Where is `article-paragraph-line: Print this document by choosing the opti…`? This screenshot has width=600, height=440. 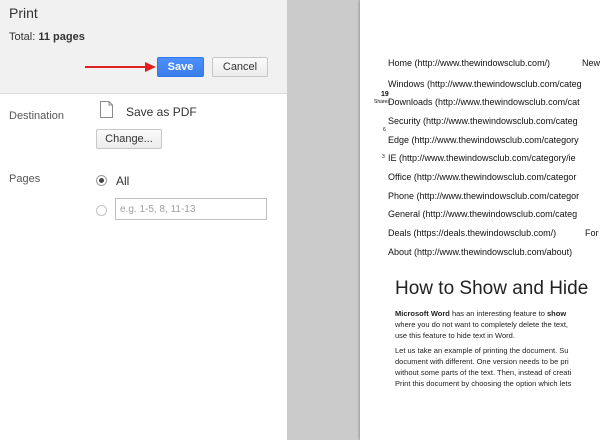
article-paragraph-line: Print this document by choosing the opti… is located at coordinates (483, 383).